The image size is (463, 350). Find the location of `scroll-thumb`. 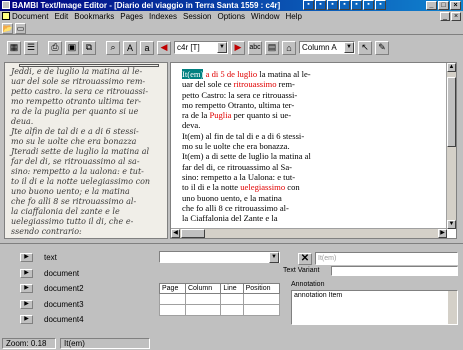

scroll-thumb is located at coordinates (451, 112).